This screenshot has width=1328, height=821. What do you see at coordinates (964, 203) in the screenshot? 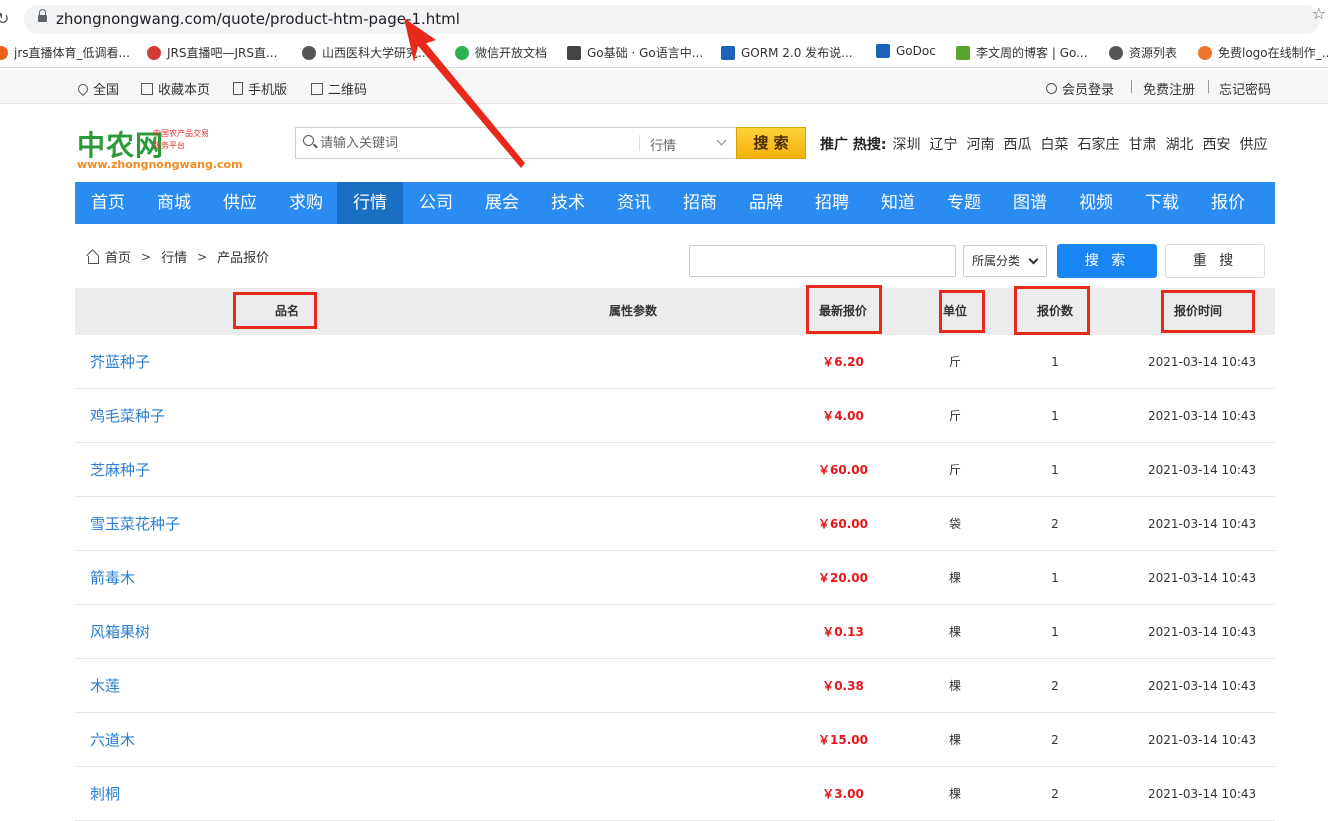
I see `nav-item-topics: 专题` at bounding box center [964, 203].